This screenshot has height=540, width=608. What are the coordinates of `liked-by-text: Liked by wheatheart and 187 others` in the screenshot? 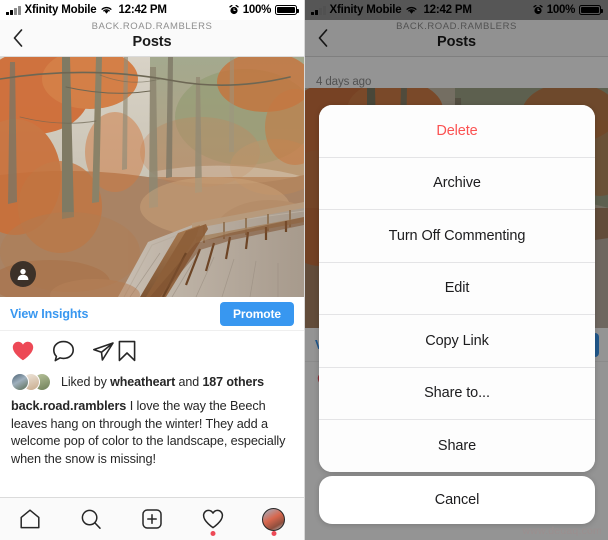 It's located at (162, 382).